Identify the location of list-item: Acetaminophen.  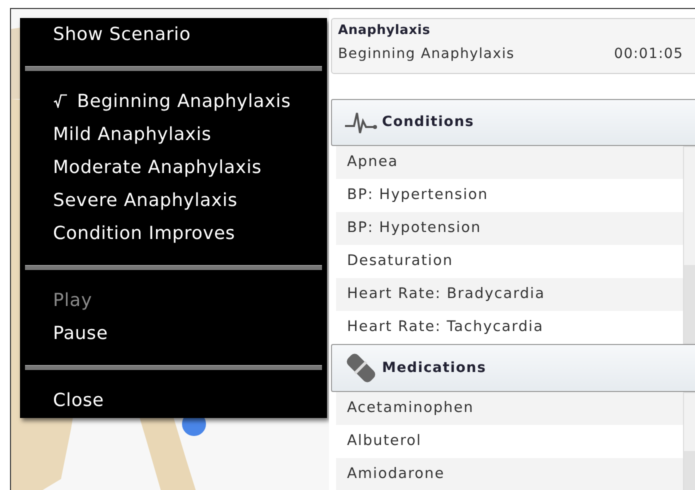
(510, 409).